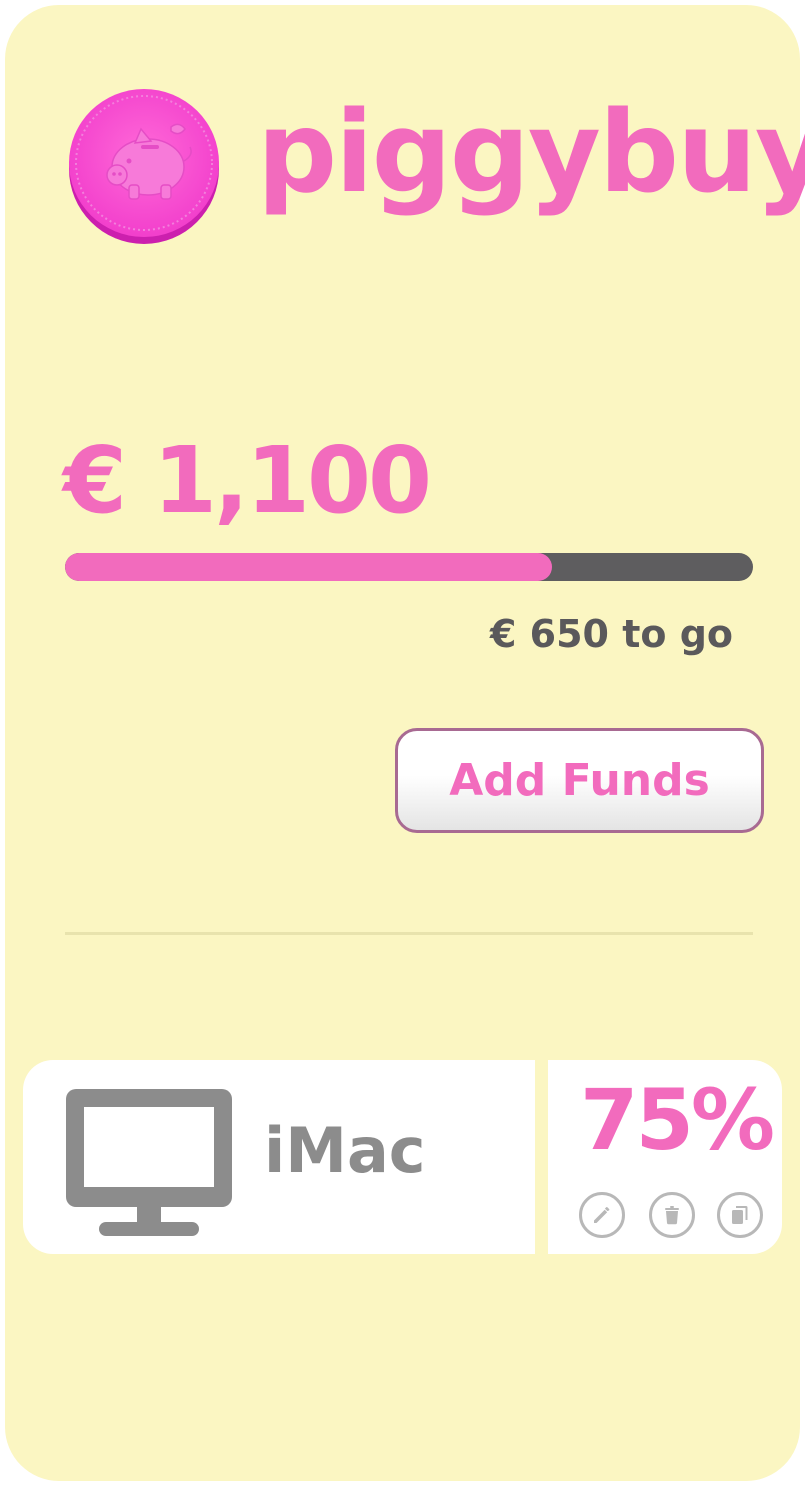 The image size is (805, 1486). Describe the element at coordinates (309, 567) in the screenshot. I see `savings-progress-fill` at that location.